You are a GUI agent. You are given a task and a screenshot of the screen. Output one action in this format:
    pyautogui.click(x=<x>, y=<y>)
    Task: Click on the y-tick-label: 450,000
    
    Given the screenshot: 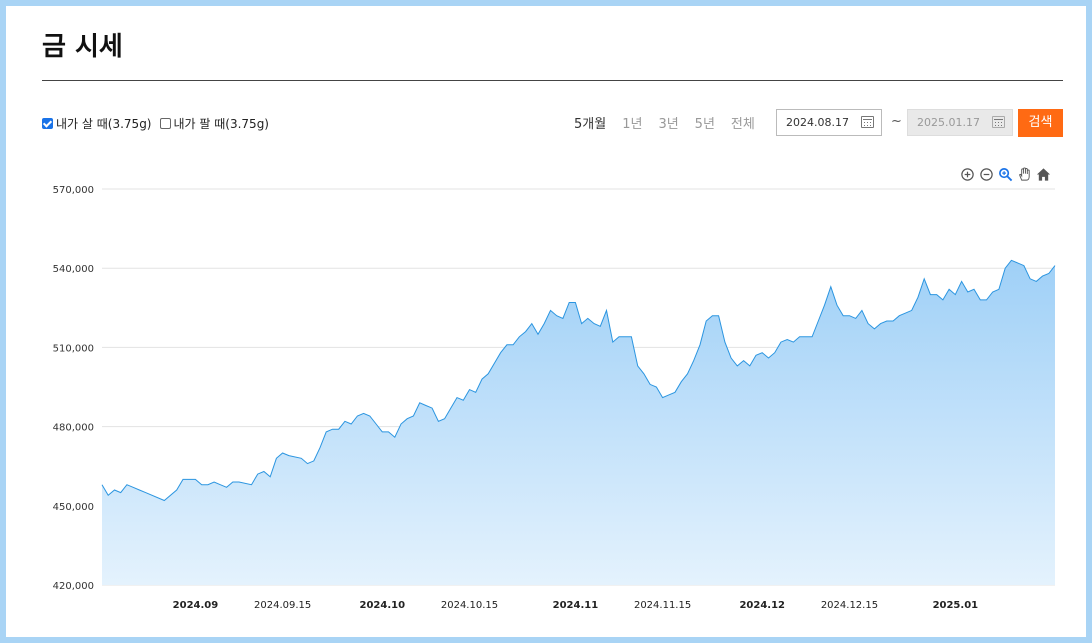 What is the action you would take?
    pyautogui.click(x=73, y=507)
    